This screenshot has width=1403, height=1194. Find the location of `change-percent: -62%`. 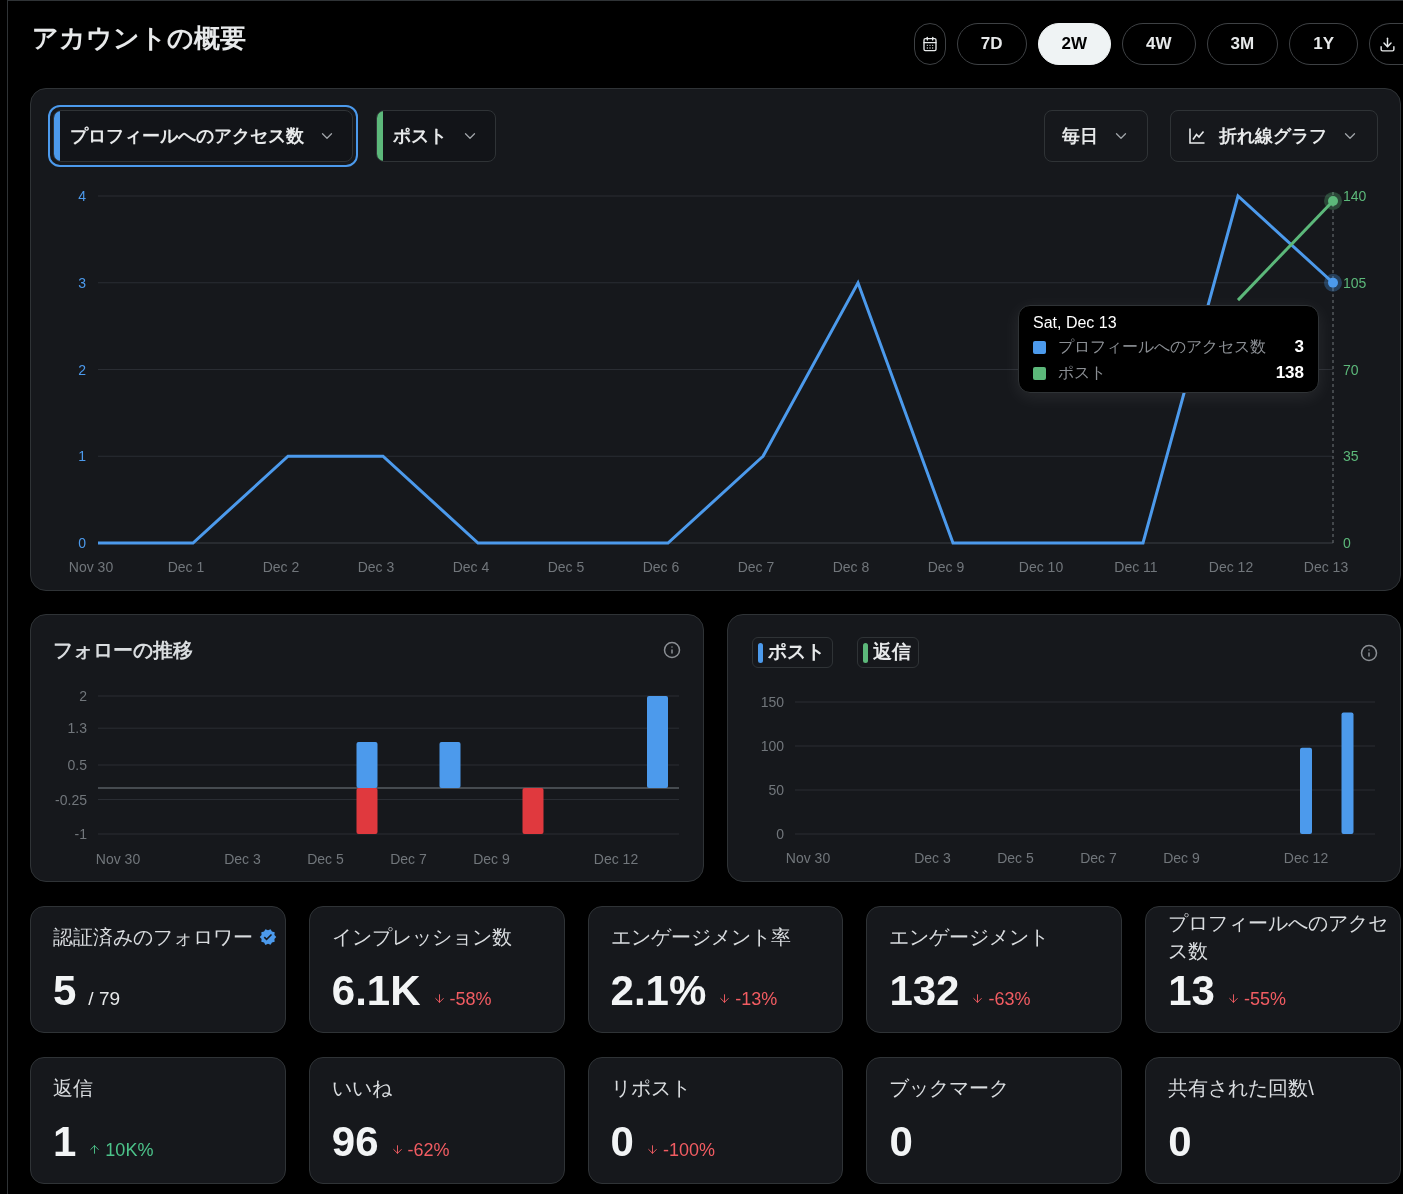

change-percent: -62% is located at coordinates (428, 1150).